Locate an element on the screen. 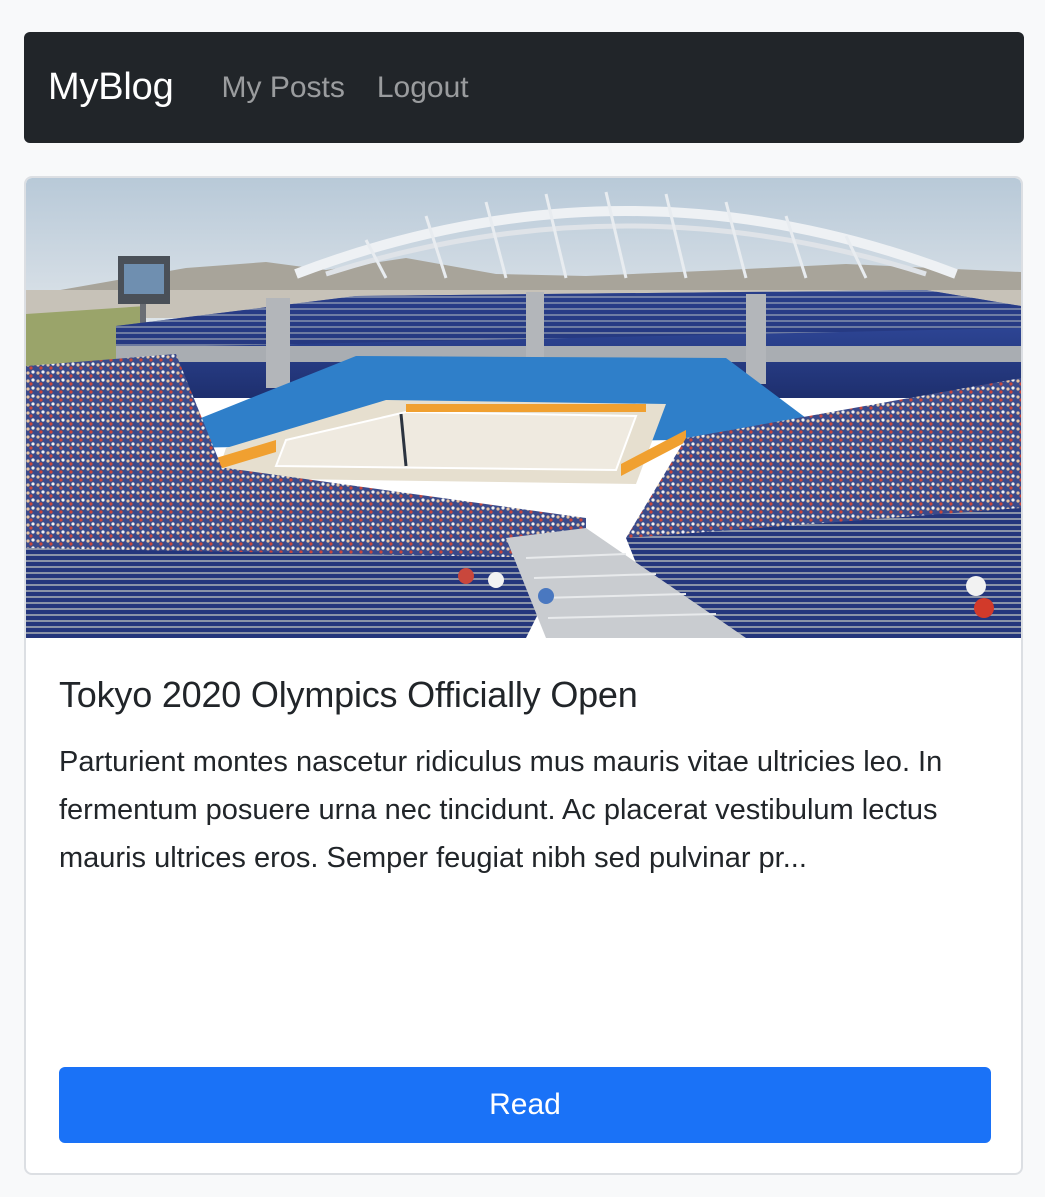 The height and width of the screenshot is (1197, 1045). read-button: Read is located at coordinates (525, 1105).